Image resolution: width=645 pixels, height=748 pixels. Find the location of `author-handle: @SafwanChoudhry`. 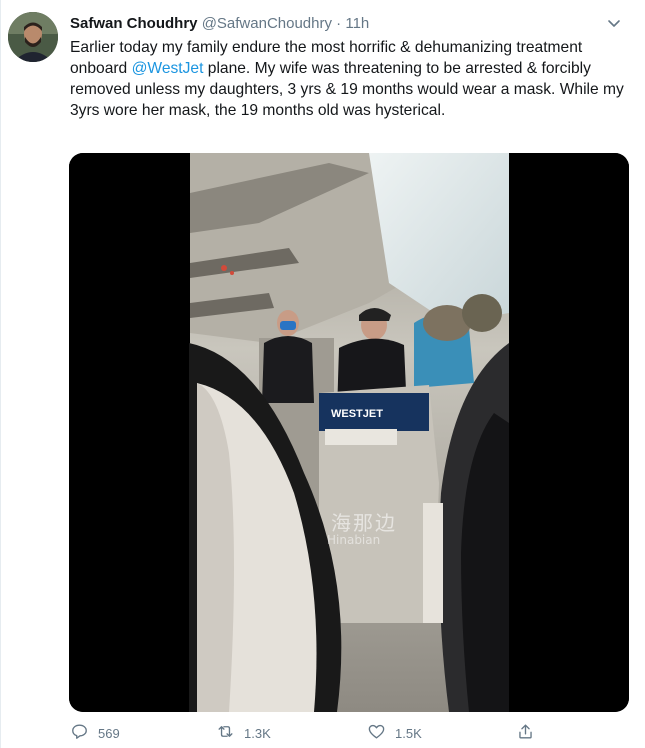

author-handle: @SafwanChoudhry is located at coordinates (267, 23).